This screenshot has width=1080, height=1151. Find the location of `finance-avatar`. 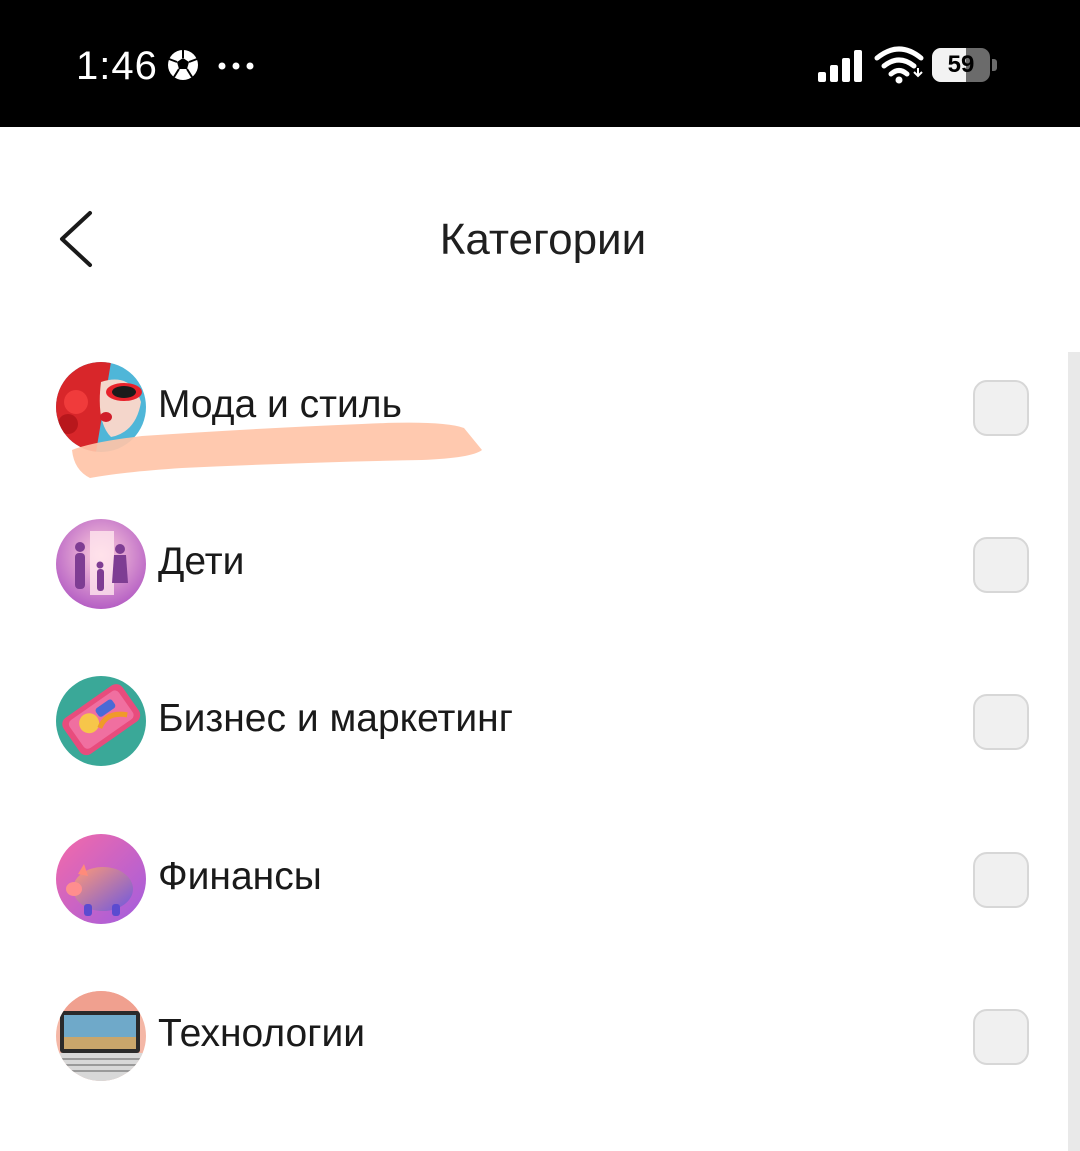

finance-avatar is located at coordinates (101, 879).